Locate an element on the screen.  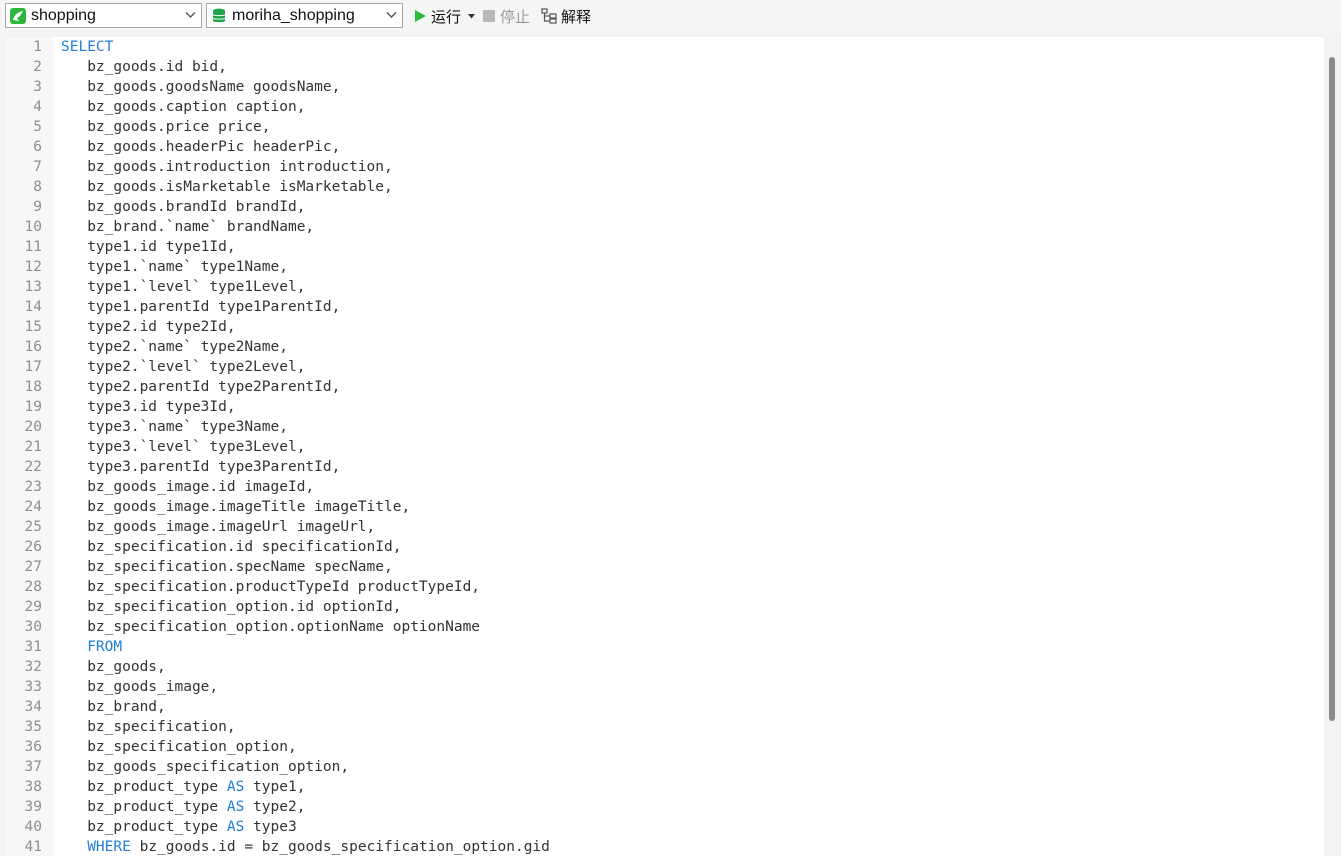
code-line: type2.id type2Id, is located at coordinates (305, 327).